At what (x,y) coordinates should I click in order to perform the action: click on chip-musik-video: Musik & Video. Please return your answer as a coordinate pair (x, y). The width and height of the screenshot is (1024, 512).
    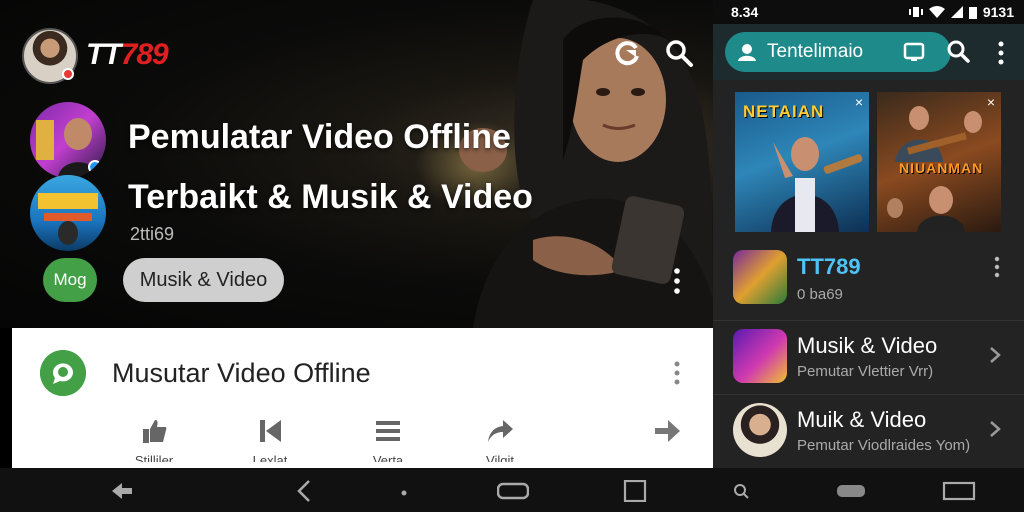
    Looking at the image, I should click on (203, 280).